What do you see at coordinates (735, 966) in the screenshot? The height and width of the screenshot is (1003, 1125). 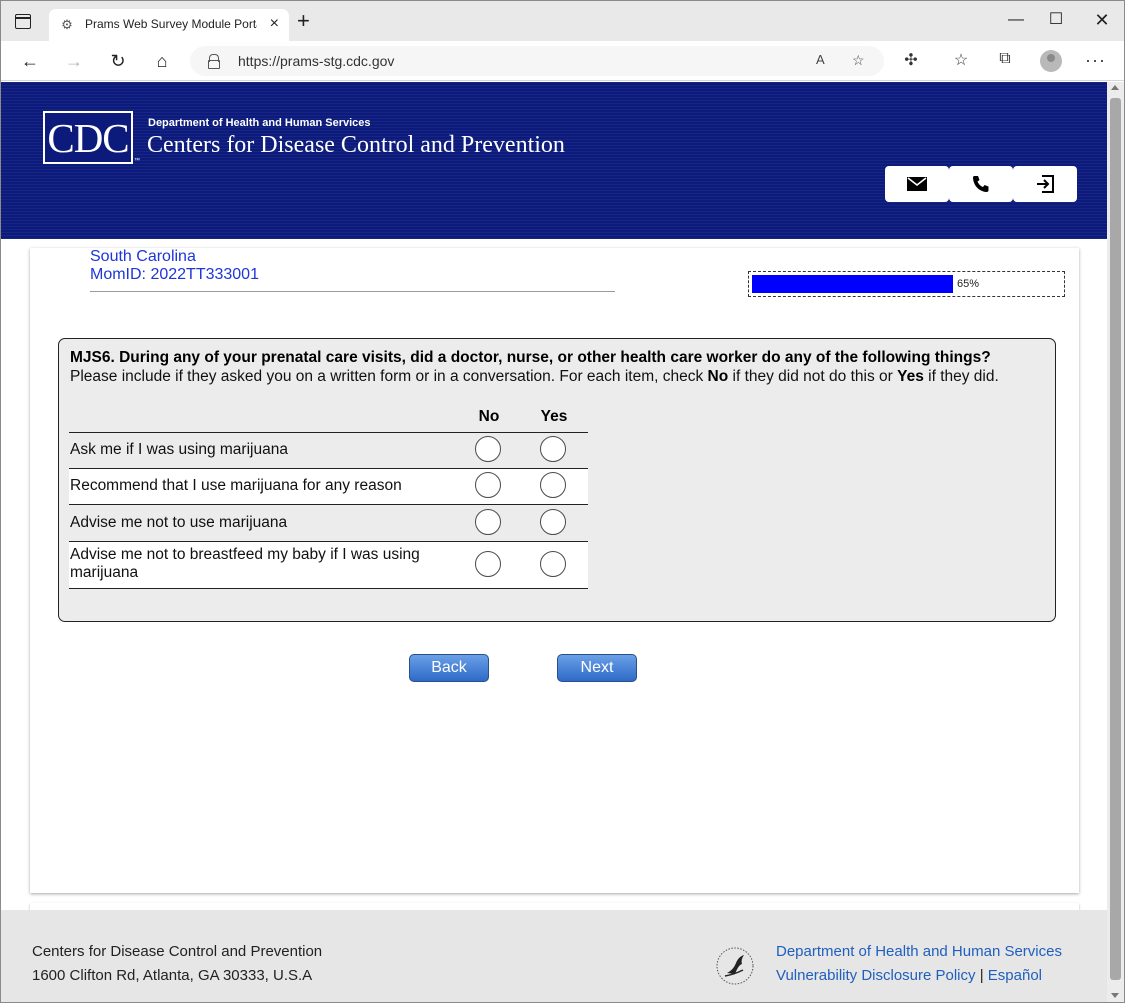 I see `hhs-seal-icon` at bounding box center [735, 966].